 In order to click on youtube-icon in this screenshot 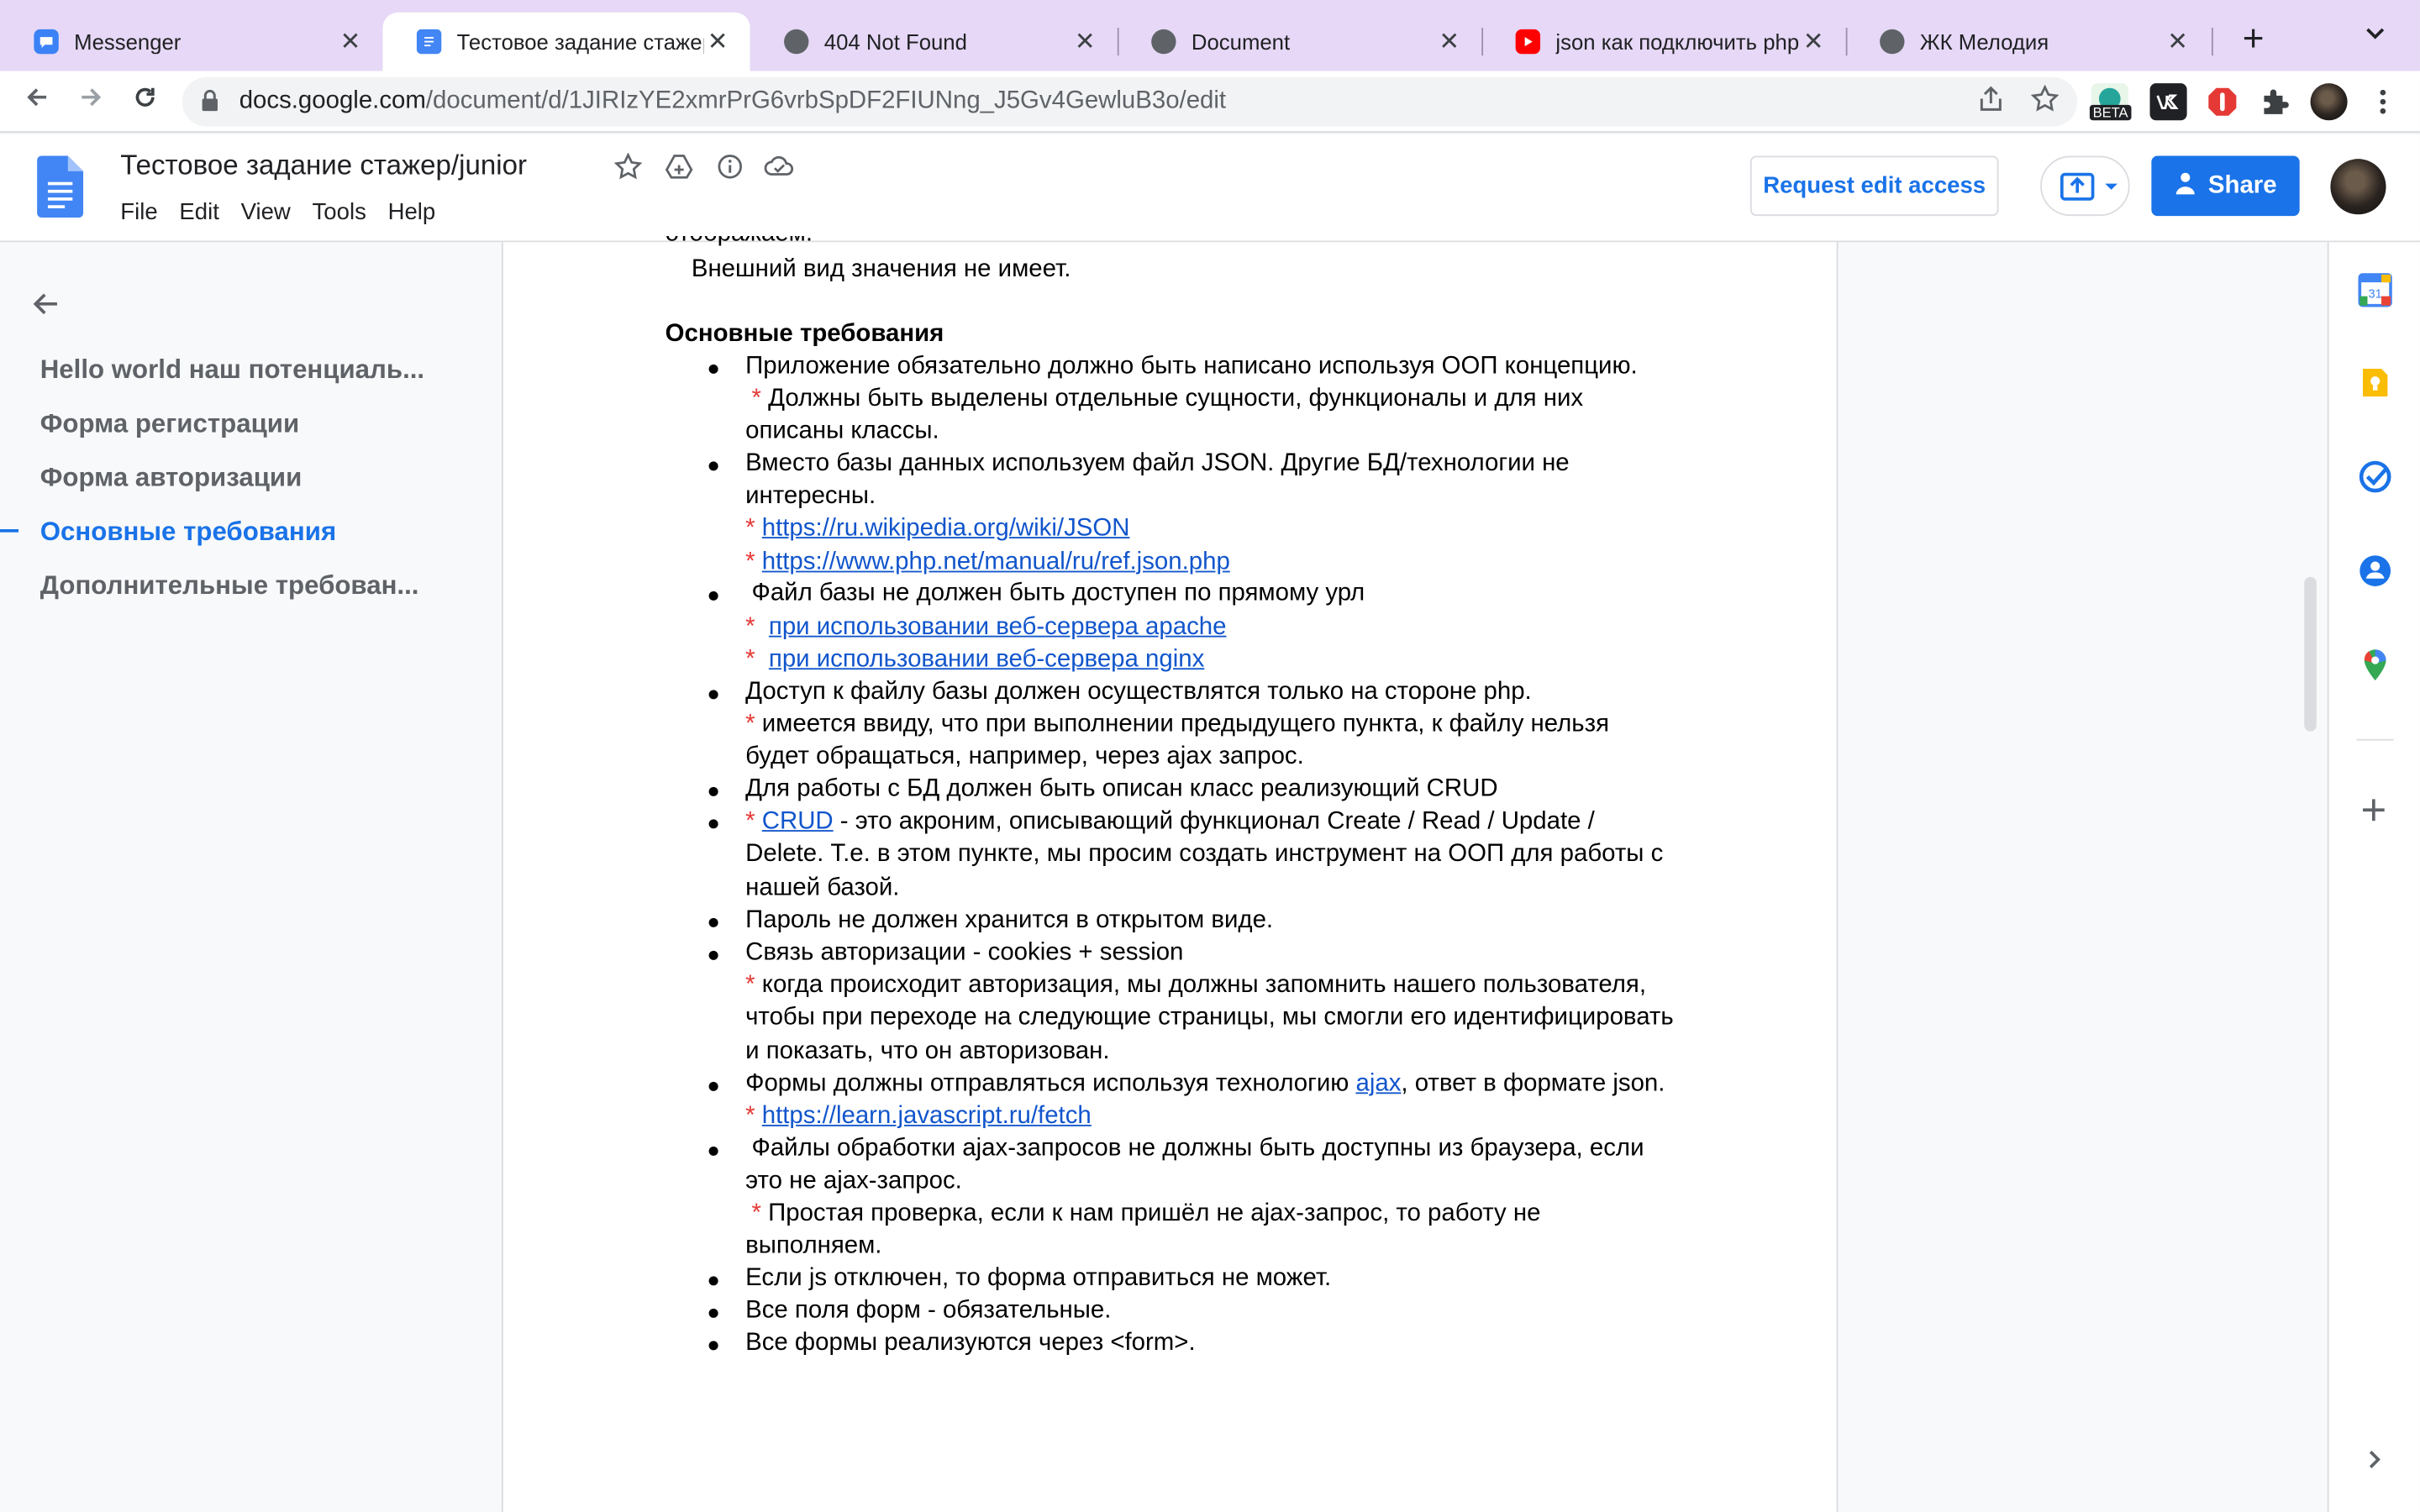, I will do `click(1528, 42)`.